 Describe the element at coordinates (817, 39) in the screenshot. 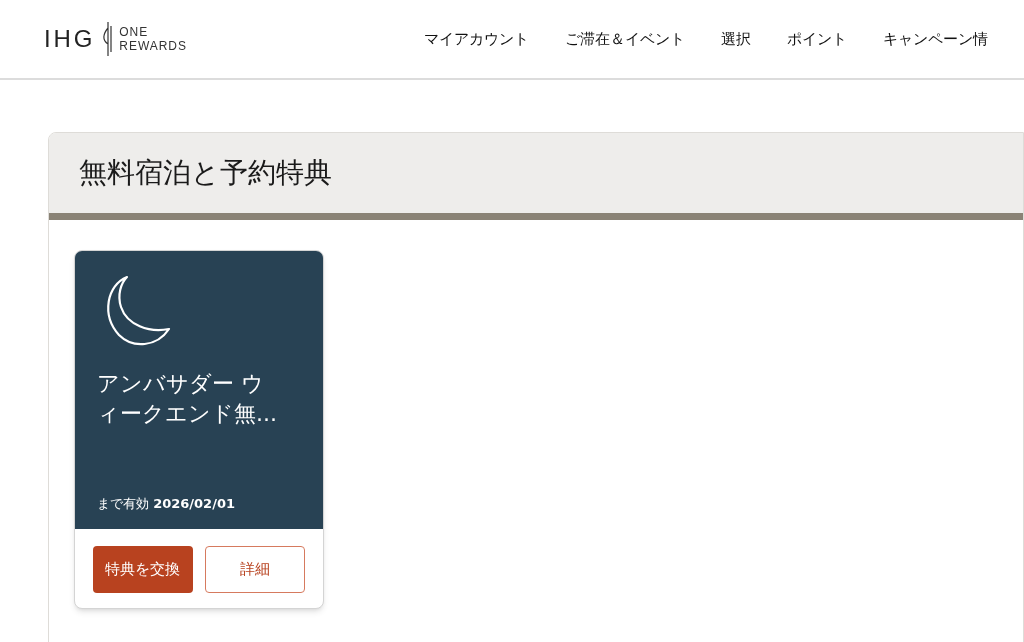

I see `nav-link: ポイント` at that location.